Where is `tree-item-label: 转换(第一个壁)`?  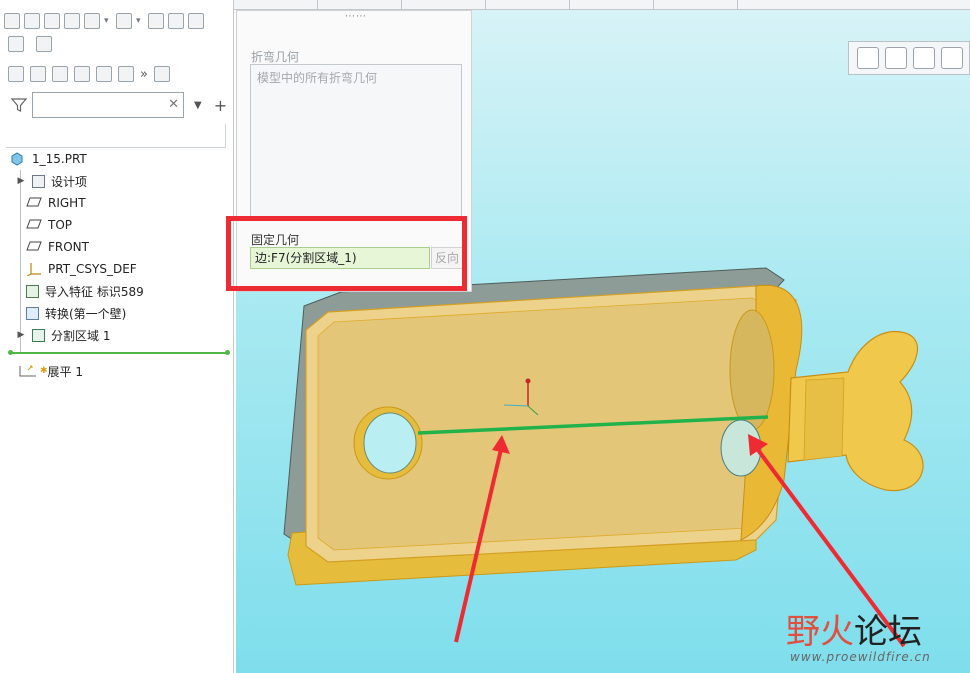
tree-item-label: 转换(第一个壁) is located at coordinates (86, 313).